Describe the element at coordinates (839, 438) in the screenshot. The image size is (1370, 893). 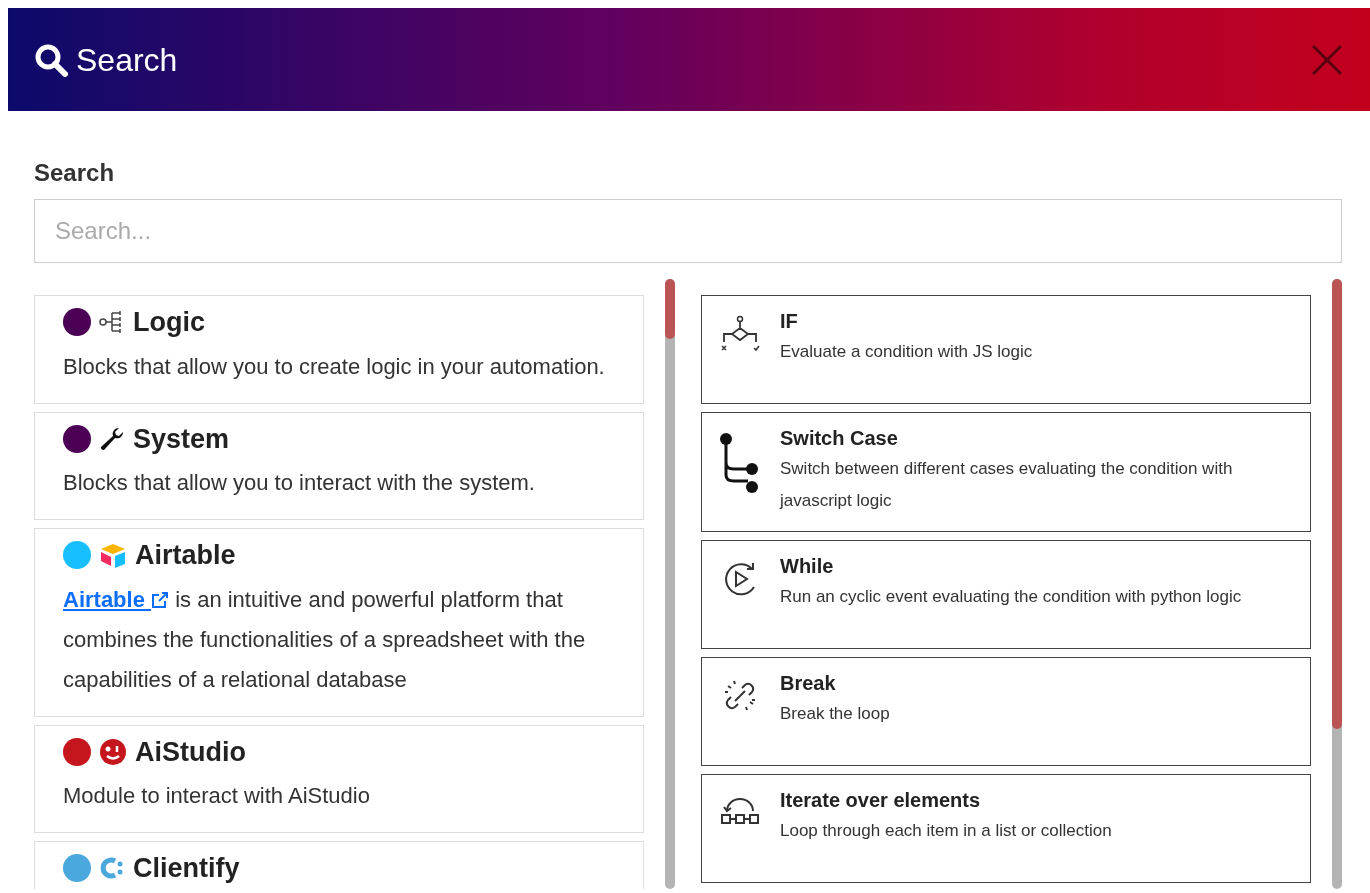
I see `block-title: Switch Case` at that location.